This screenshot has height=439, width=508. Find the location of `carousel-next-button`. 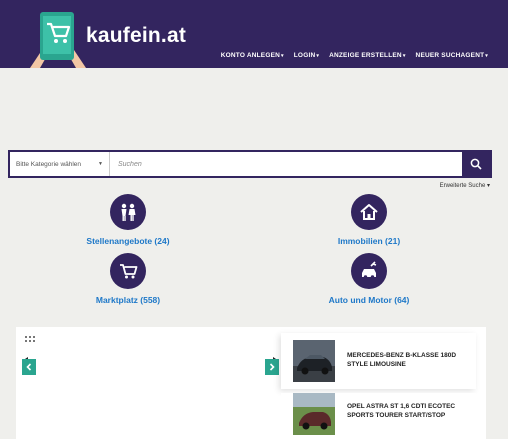

carousel-next-button is located at coordinates (272, 367).